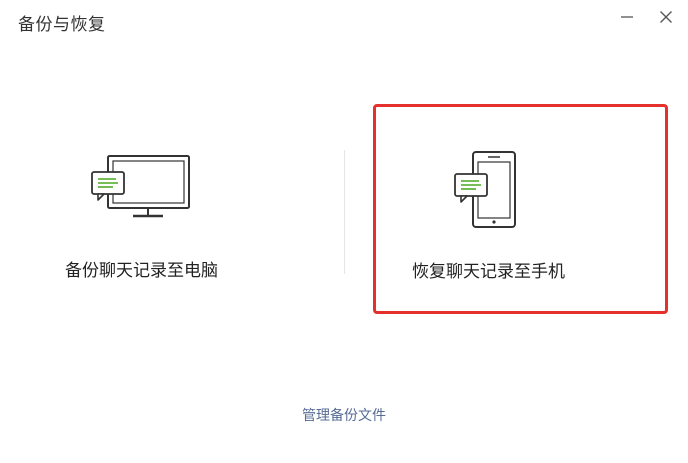  I want to click on phone-chat-icon, so click(485, 189).